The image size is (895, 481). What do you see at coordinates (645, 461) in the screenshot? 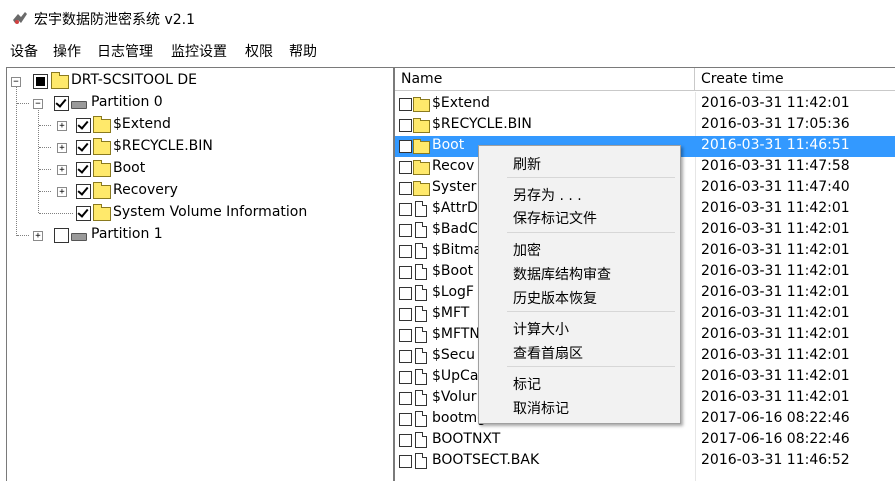
I see `file-row: BOOTSECT.BAK 2016-03-31 11:46:52` at bounding box center [645, 461].